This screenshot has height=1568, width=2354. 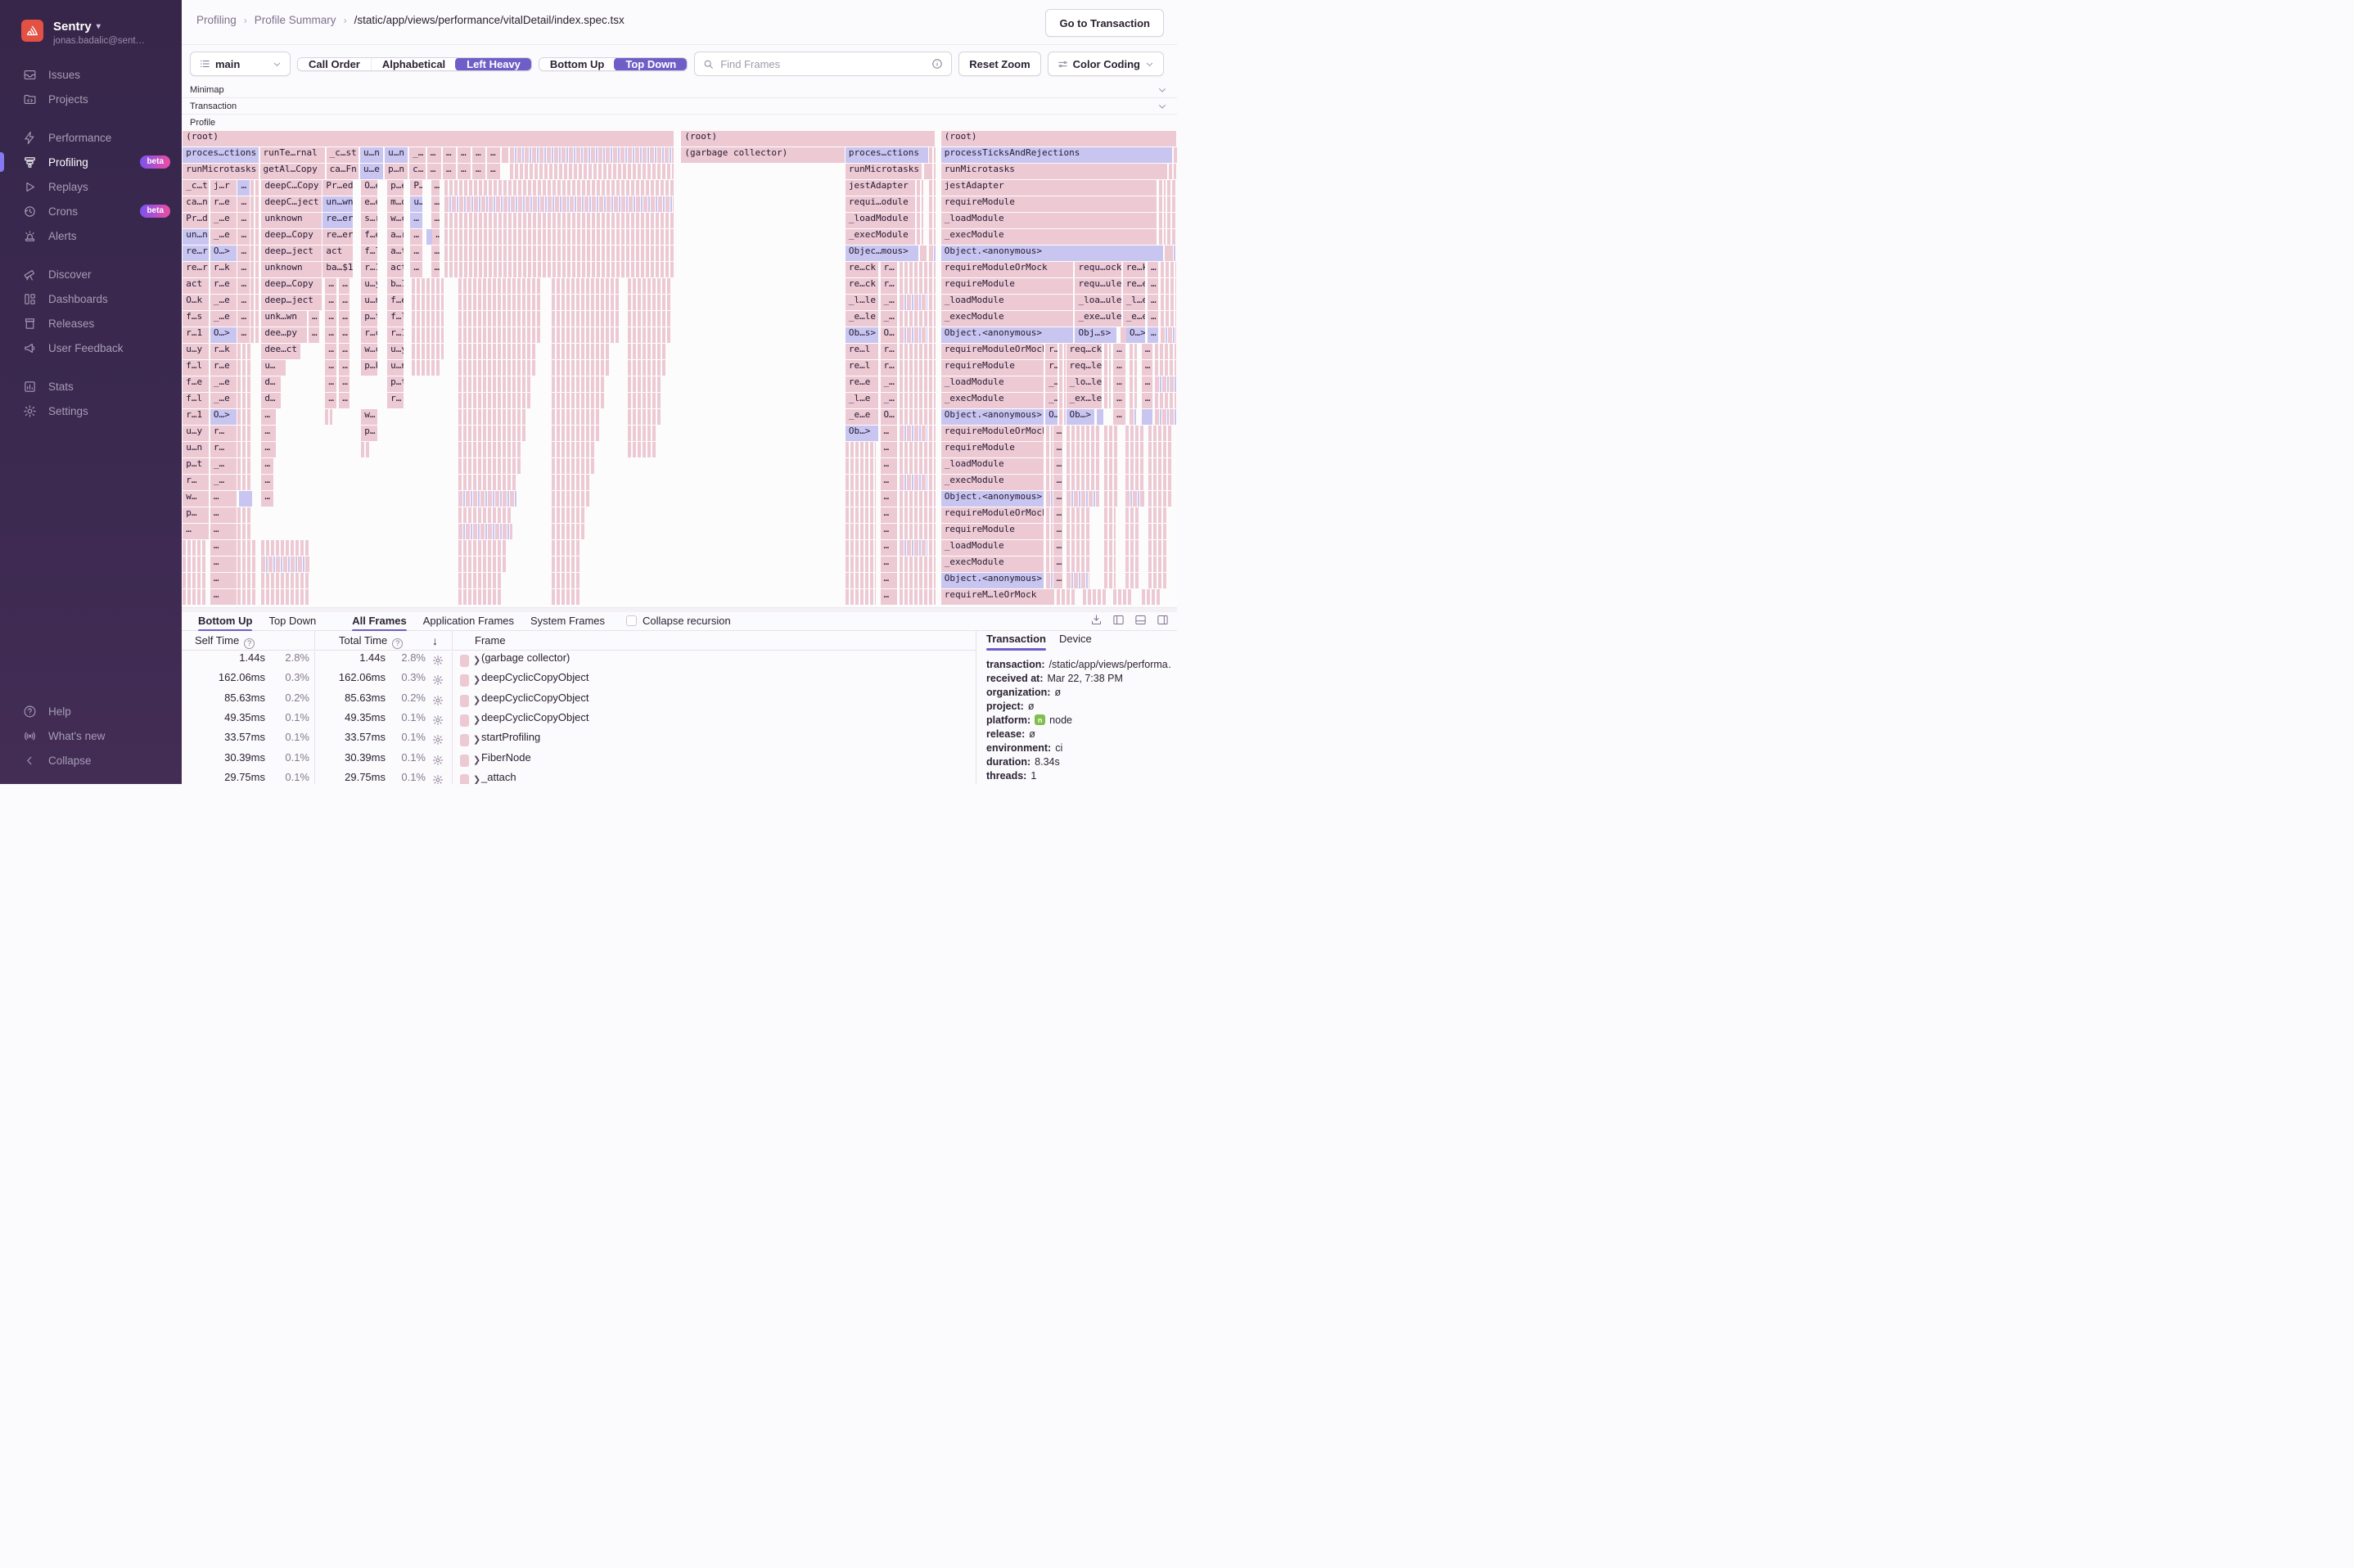 What do you see at coordinates (291, 220) in the screenshot?
I see `flame-frame: unknown` at bounding box center [291, 220].